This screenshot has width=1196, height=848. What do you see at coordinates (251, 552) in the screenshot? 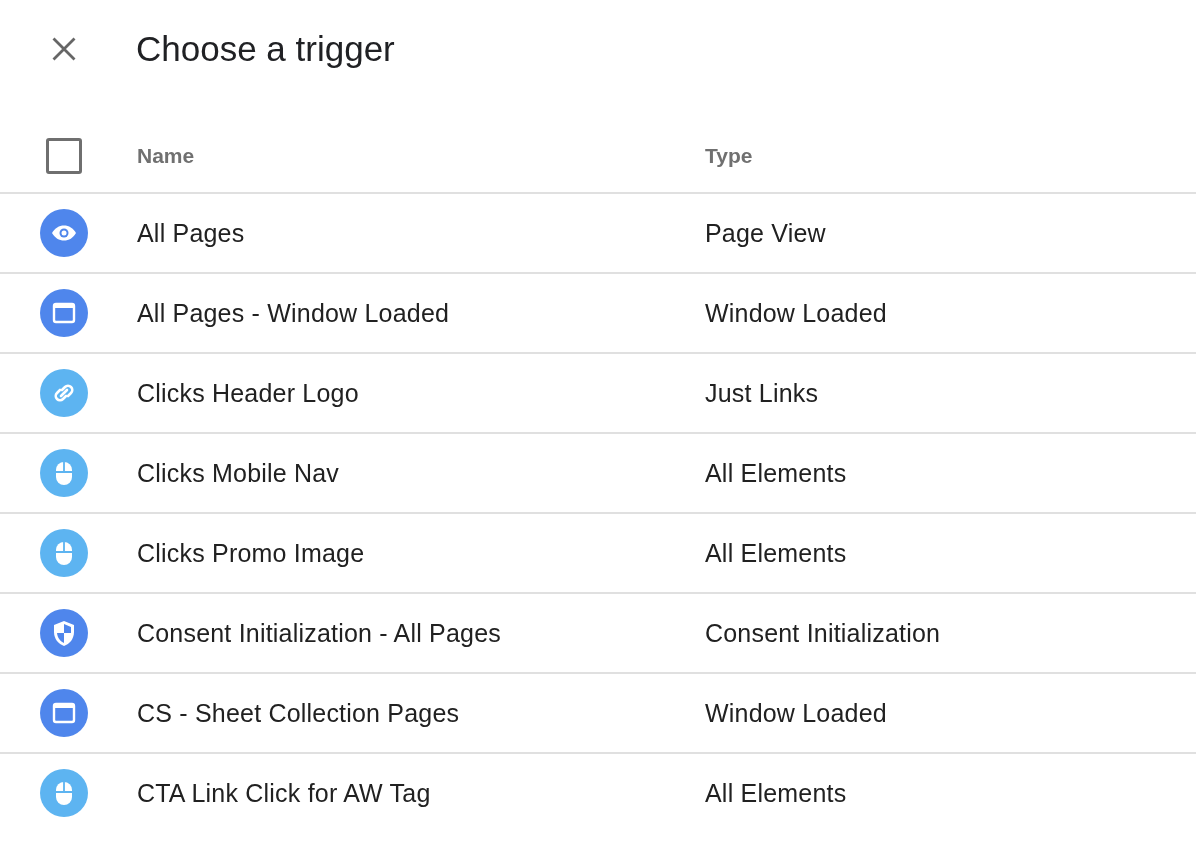
I see `trigger-name: Clicks Promo Image` at bounding box center [251, 552].